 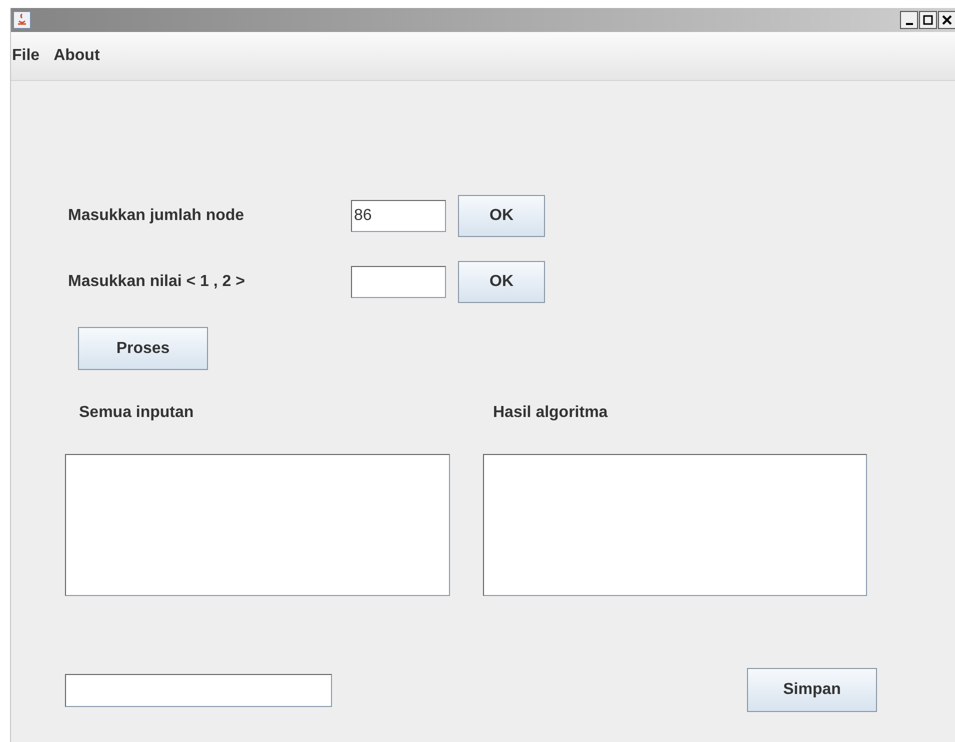 What do you see at coordinates (909, 20) in the screenshot?
I see `minimize-button` at bounding box center [909, 20].